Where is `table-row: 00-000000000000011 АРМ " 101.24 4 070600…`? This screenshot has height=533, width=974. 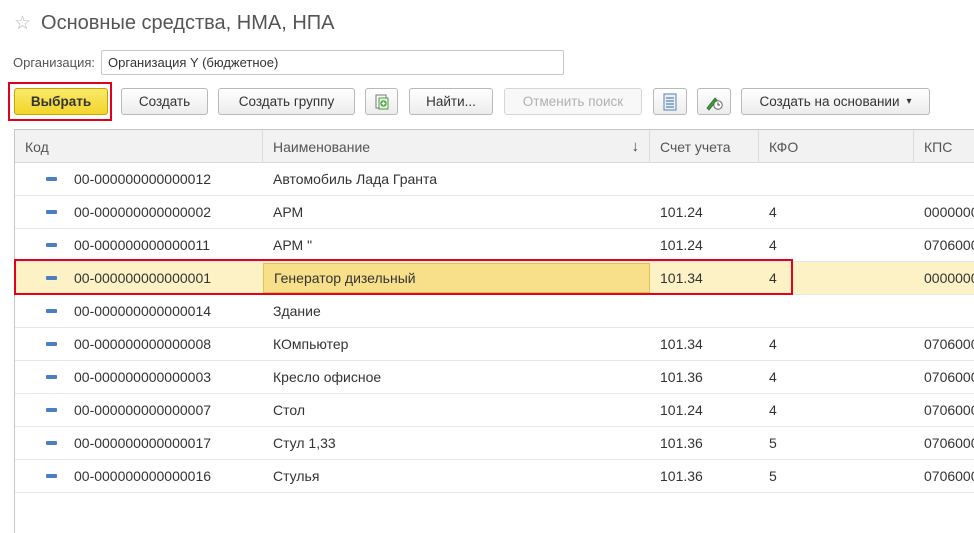 table-row: 00-000000000000011 АРМ " 101.24 4 070600… is located at coordinates (494, 245).